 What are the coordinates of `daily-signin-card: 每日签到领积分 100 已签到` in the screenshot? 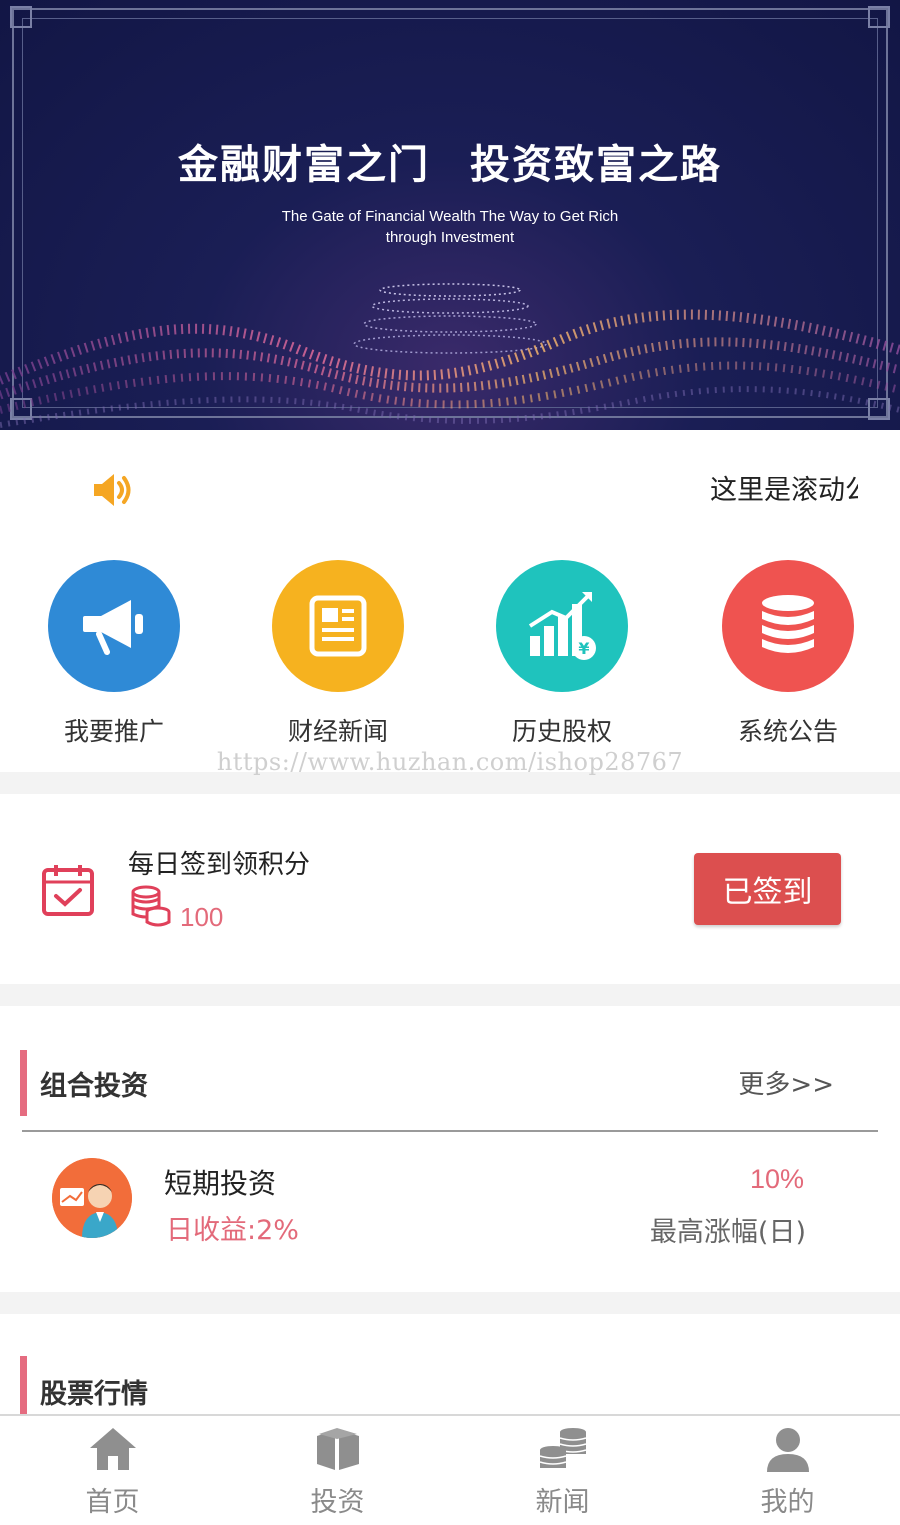 It's located at (450, 889).